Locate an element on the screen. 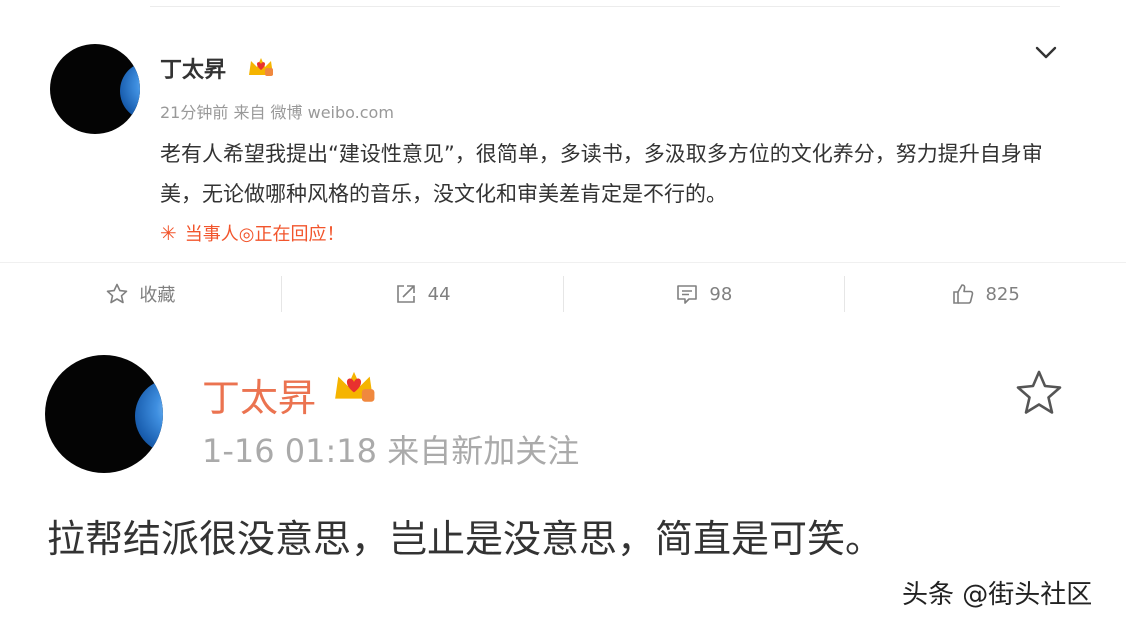 The image size is (1126, 622). action-bar: 收藏 44 98 825 is located at coordinates (563, 294).